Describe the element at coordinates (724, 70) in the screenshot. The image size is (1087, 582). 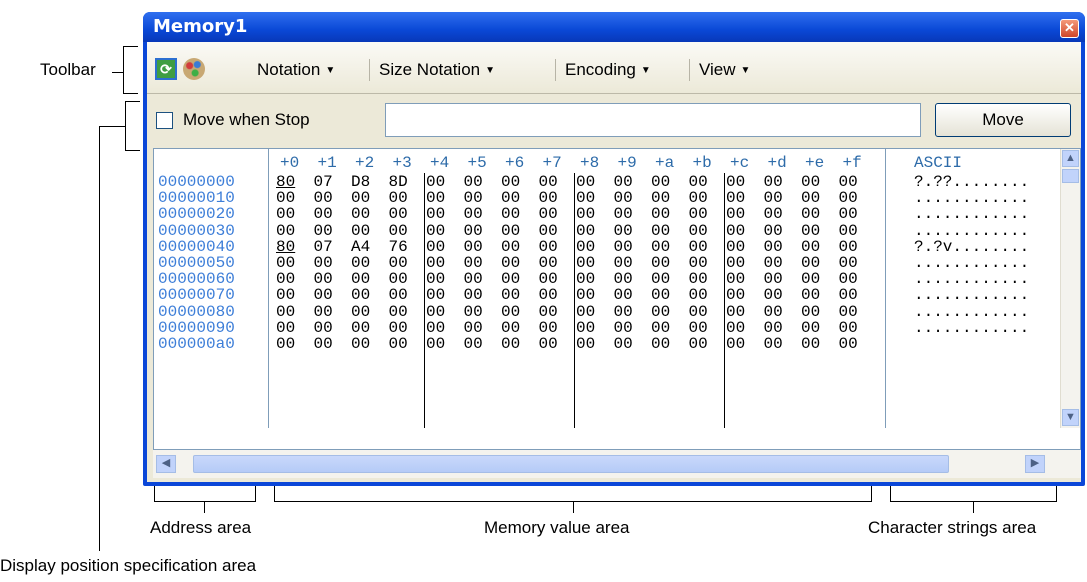
I see `menu-view: View ▼` at that location.